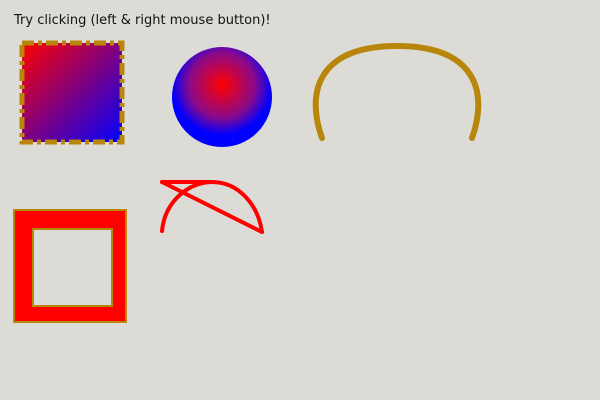 The height and width of the screenshot is (400, 600). I want to click on gradient-square-fill, so click(72, 92).